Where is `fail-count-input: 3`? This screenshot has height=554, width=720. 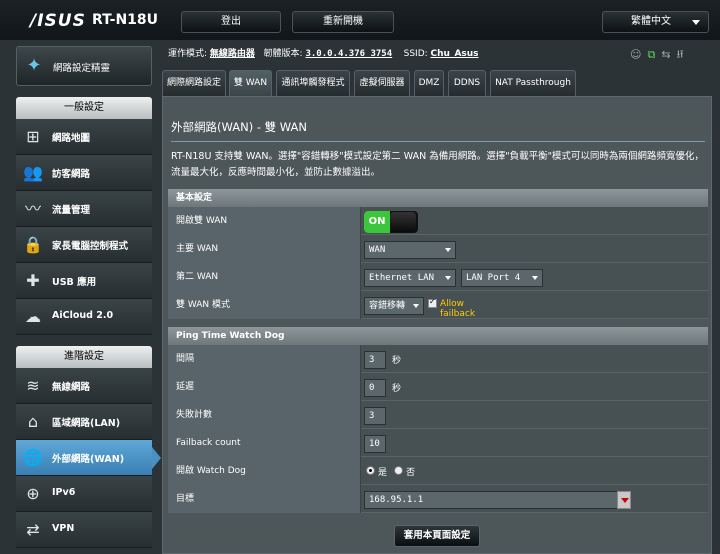
fail-count-input: 3 is located at coordinates (375, 416).